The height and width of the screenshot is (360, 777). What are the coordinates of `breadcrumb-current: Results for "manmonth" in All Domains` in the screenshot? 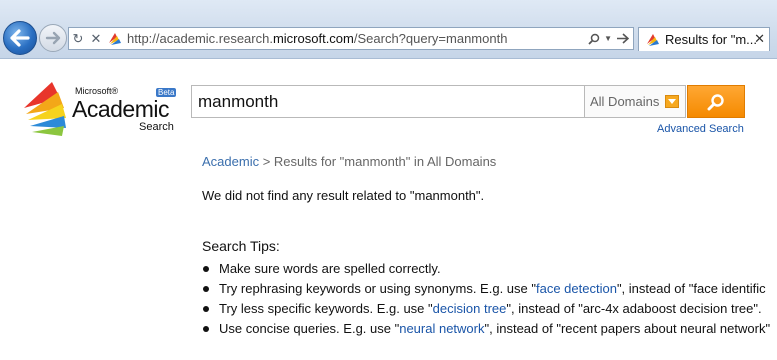 It's located at (385, 161).